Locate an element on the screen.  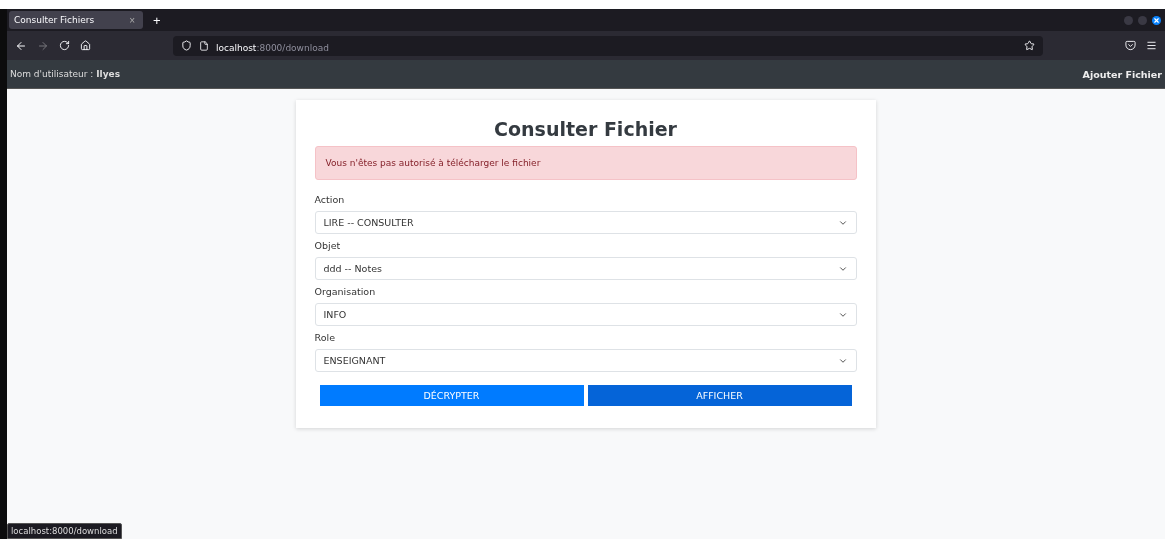
field-label: Objet is located at coordinates (328, 245).